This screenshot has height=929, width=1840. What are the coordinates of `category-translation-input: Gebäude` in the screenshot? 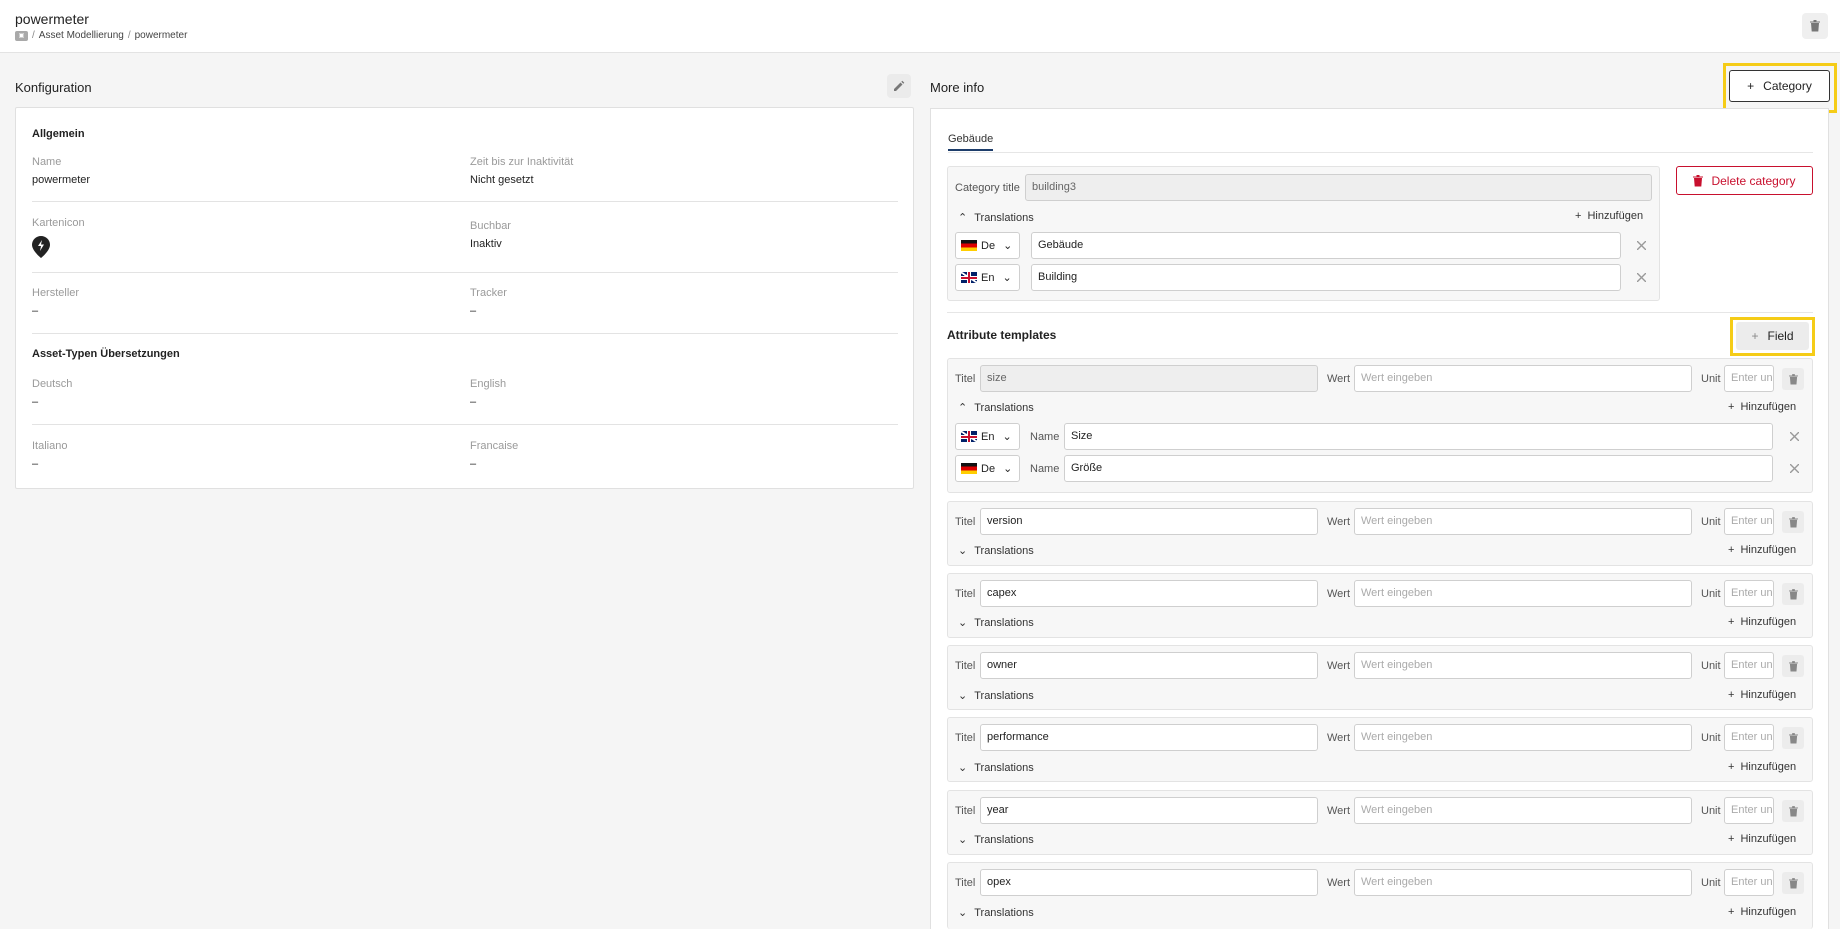 It's located at (1326, 245).